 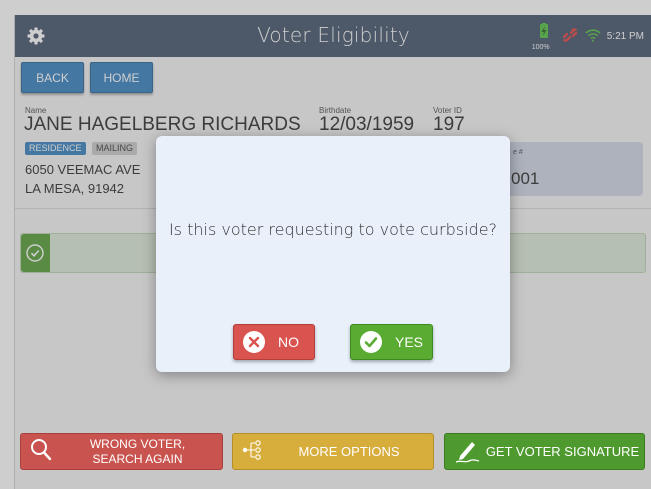 I want to click on wrong-voter-line-1: WRONG VOTER,, so click(x=137, y=443).